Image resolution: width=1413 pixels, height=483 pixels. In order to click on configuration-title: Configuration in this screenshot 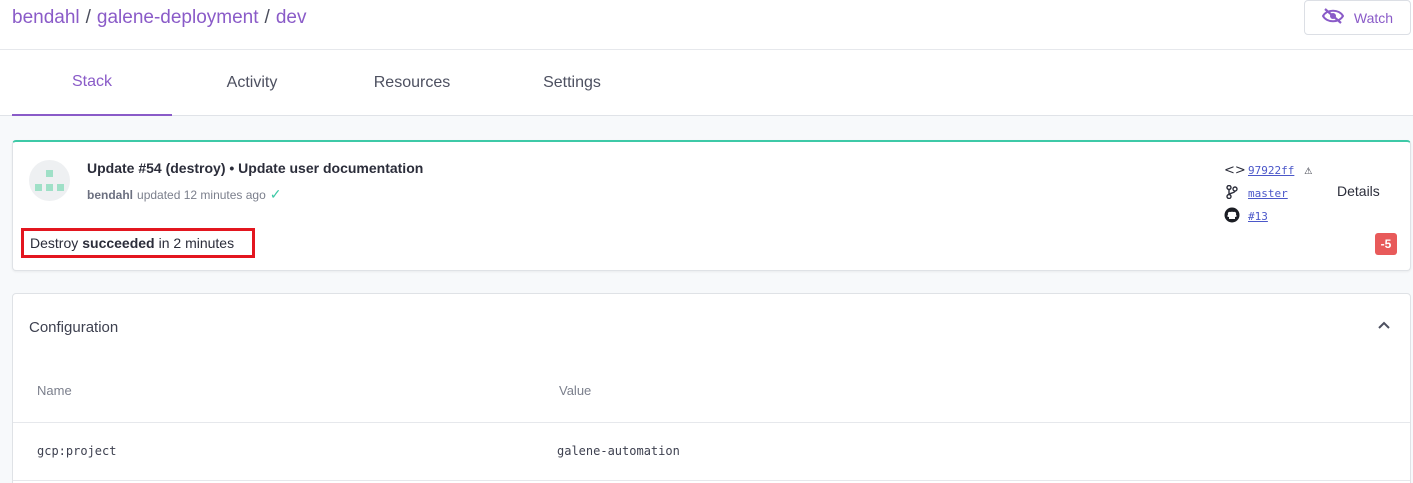, I will do `click(73, 327)`.